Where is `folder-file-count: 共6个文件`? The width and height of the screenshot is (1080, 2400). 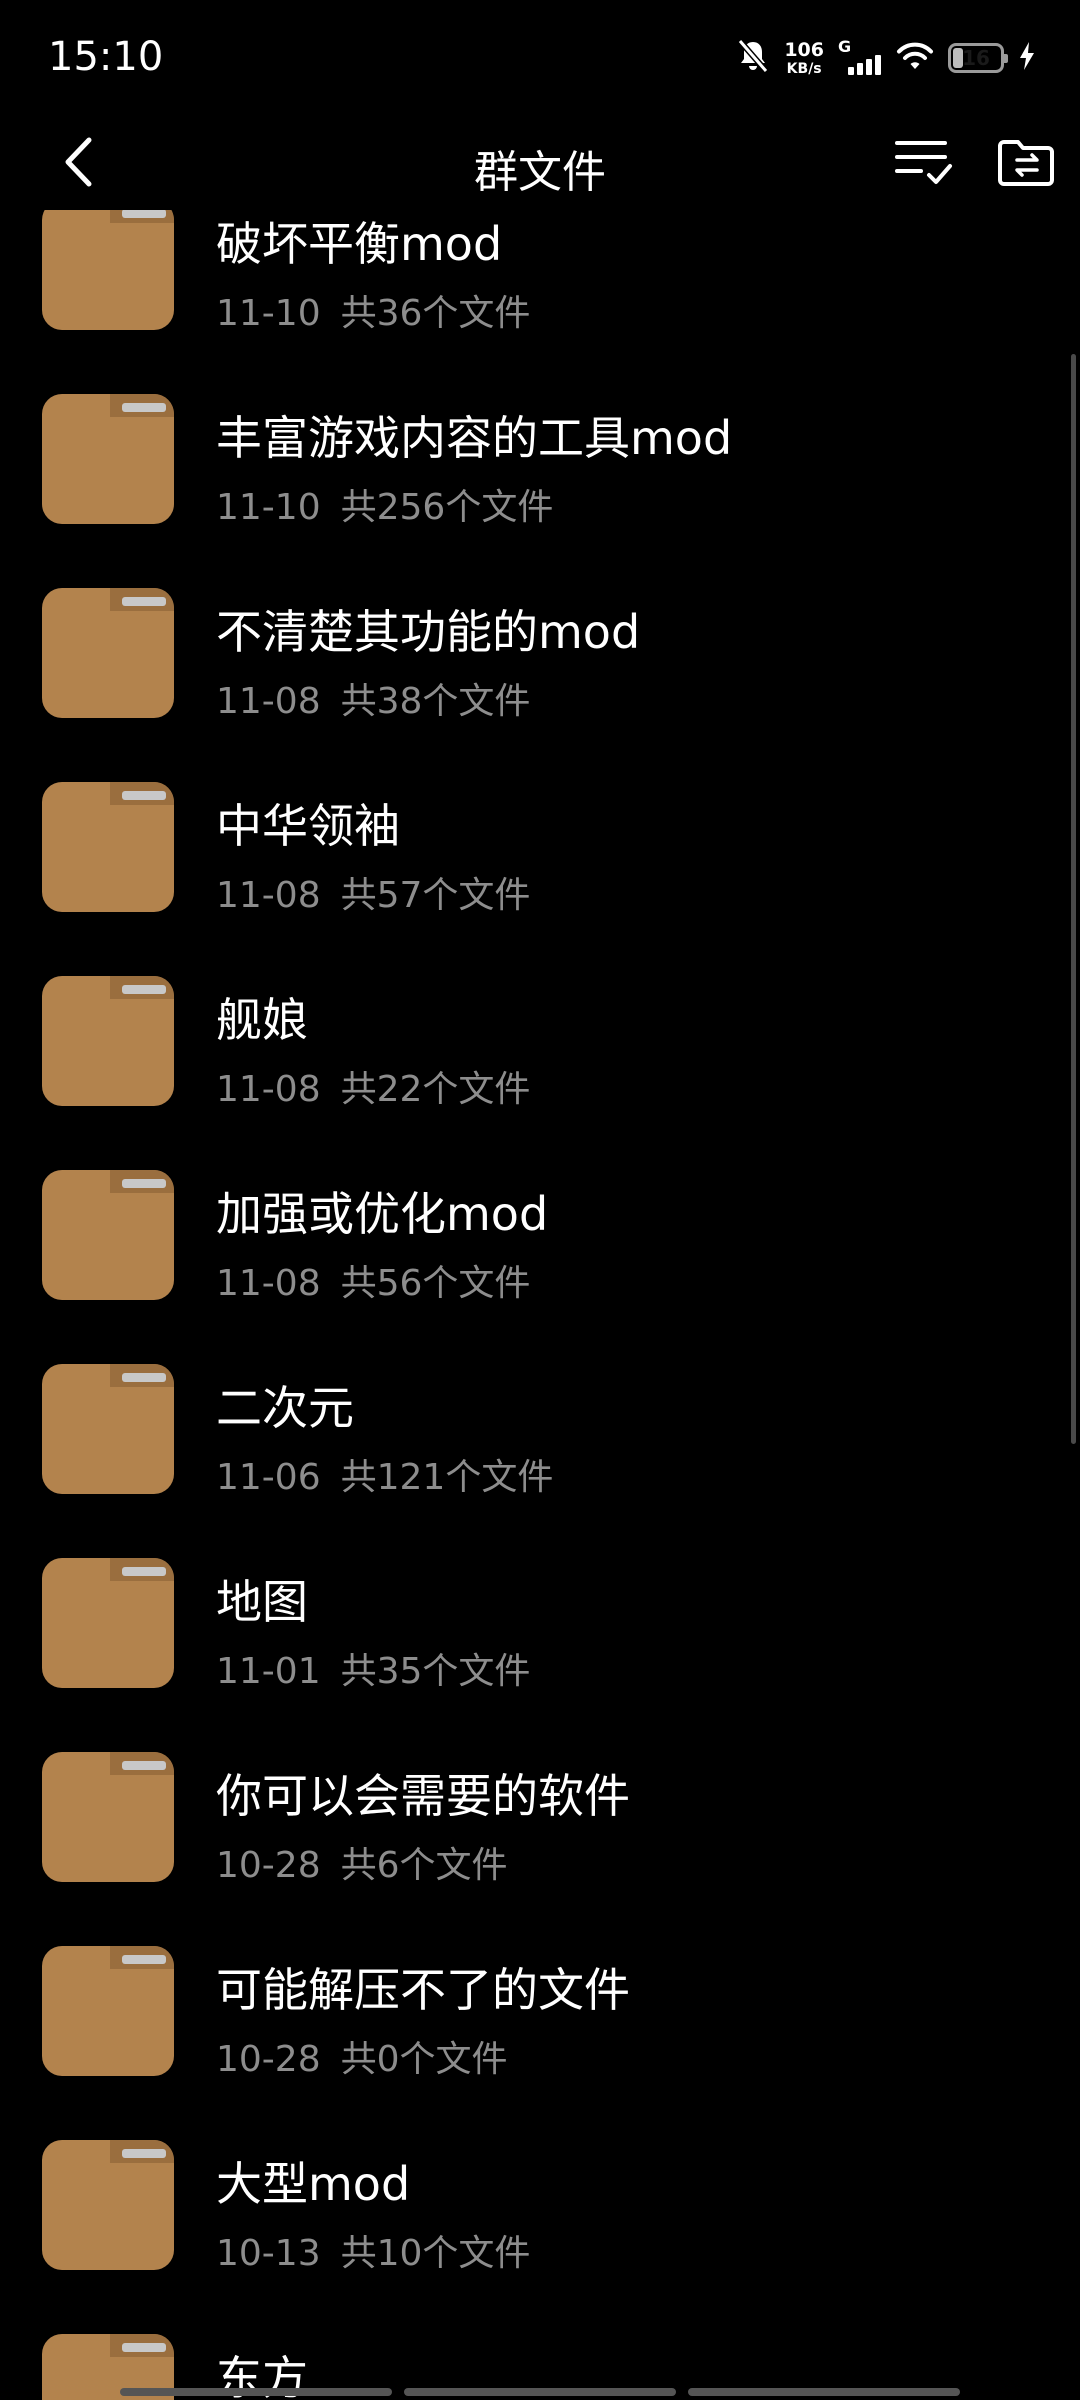 folder-file-count: 共6个文件 is located at coordinates (424, 1865).